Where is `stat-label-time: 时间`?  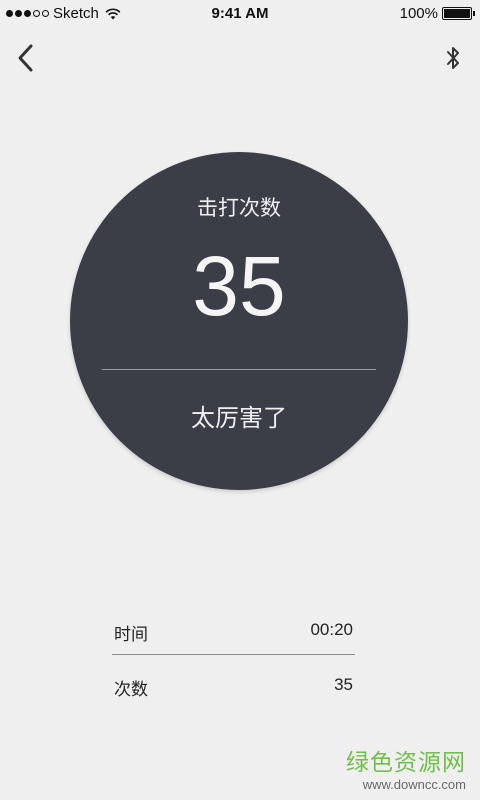
stat-label-time: 时间 is located at coordinates (131, 635).